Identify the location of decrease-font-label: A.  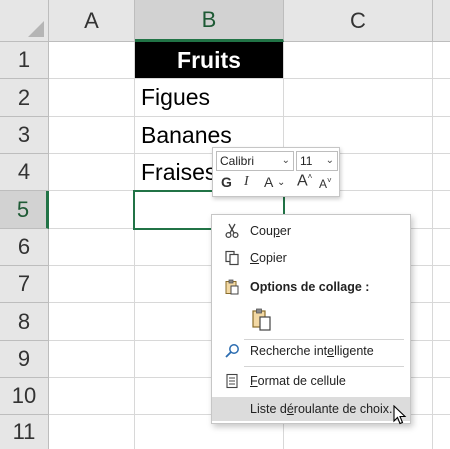
(323, 184).